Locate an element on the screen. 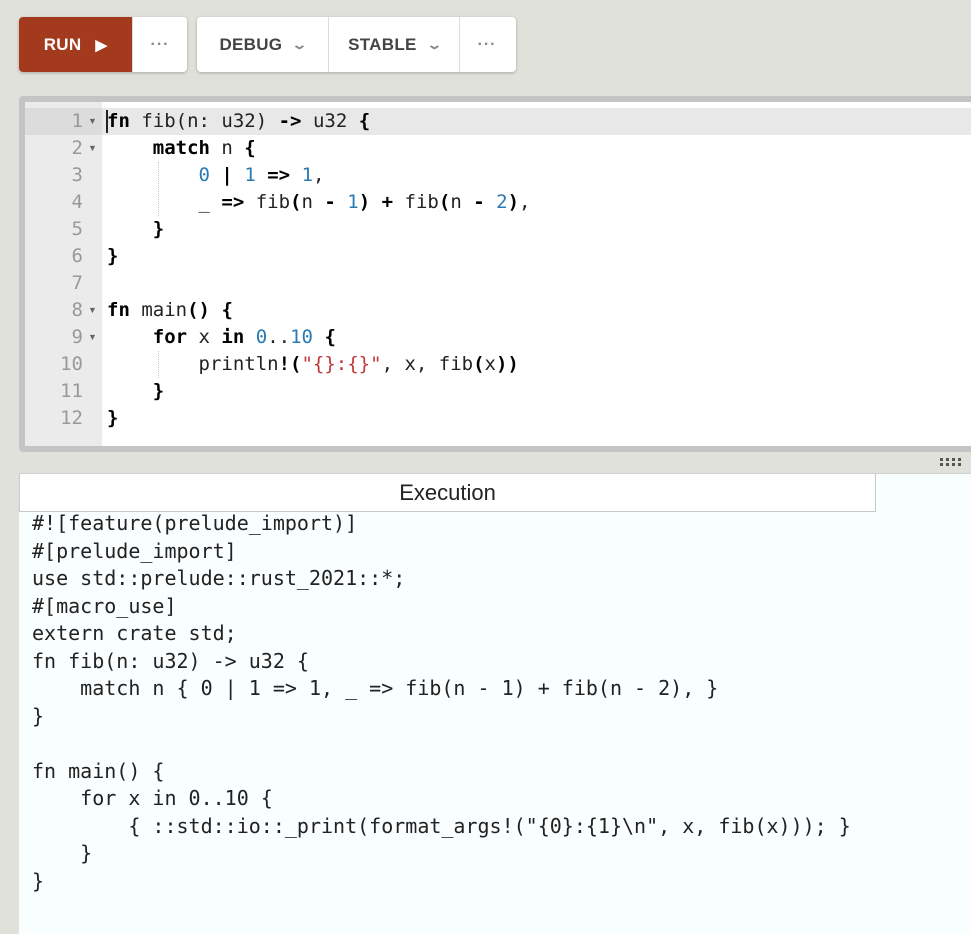  channel-label: STABLE is located at coordinates (382, 44).